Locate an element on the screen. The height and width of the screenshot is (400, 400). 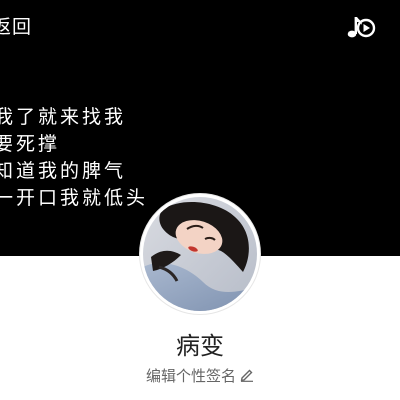
avatar-photo is located at coordinates (200, 254).